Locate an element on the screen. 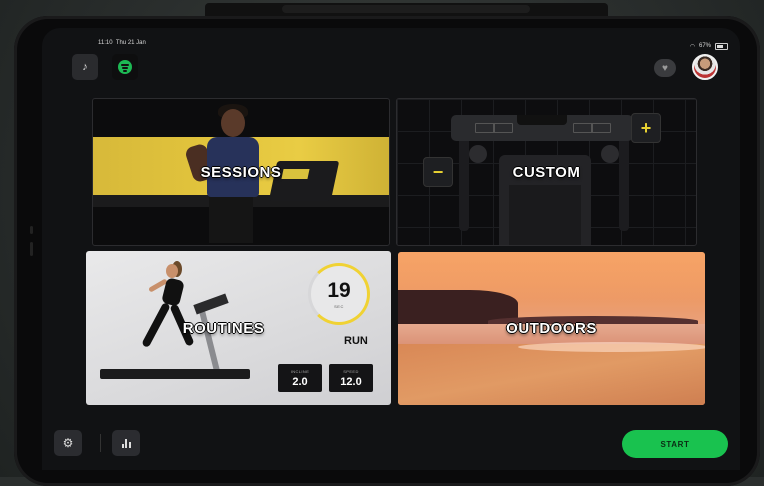 The height and width of the screenshot is (486, 764). music-note-icon: ♪ is located at coordinates (85, 67).